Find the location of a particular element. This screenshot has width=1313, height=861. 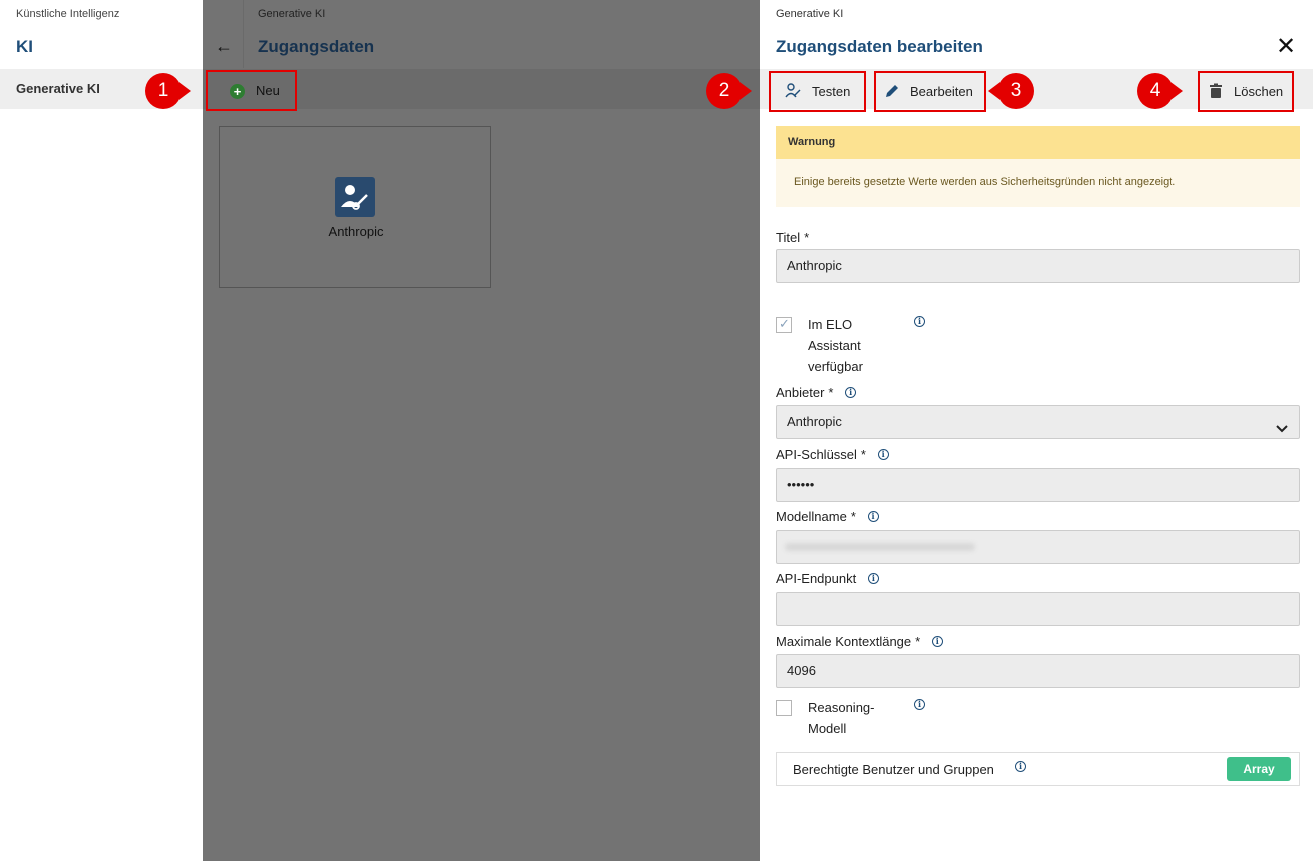

api-key-label: API-Schlüssel * i is located at coordinates (832, 454).